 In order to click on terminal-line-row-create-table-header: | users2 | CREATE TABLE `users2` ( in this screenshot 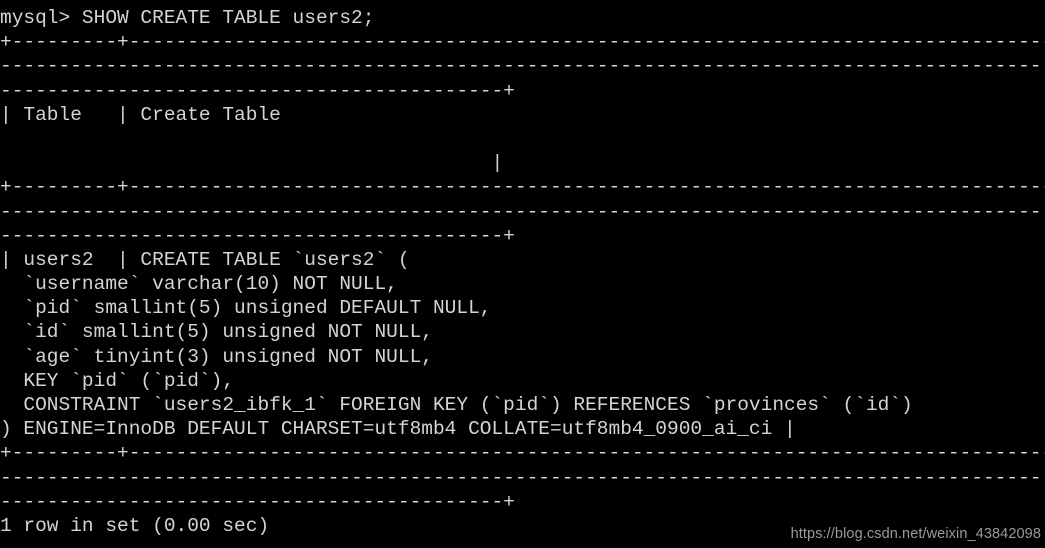, I will do `click(205, 259)`.